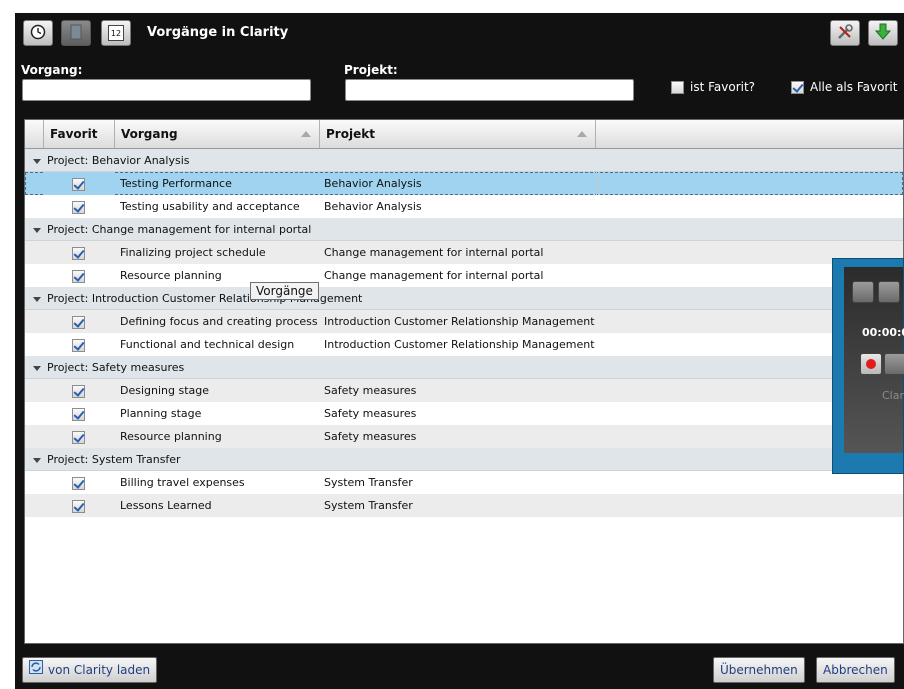  What do you see at coordinates (166, 90) in the screenshot?
I see `vorgang-input` at bounding box center [166, 90].